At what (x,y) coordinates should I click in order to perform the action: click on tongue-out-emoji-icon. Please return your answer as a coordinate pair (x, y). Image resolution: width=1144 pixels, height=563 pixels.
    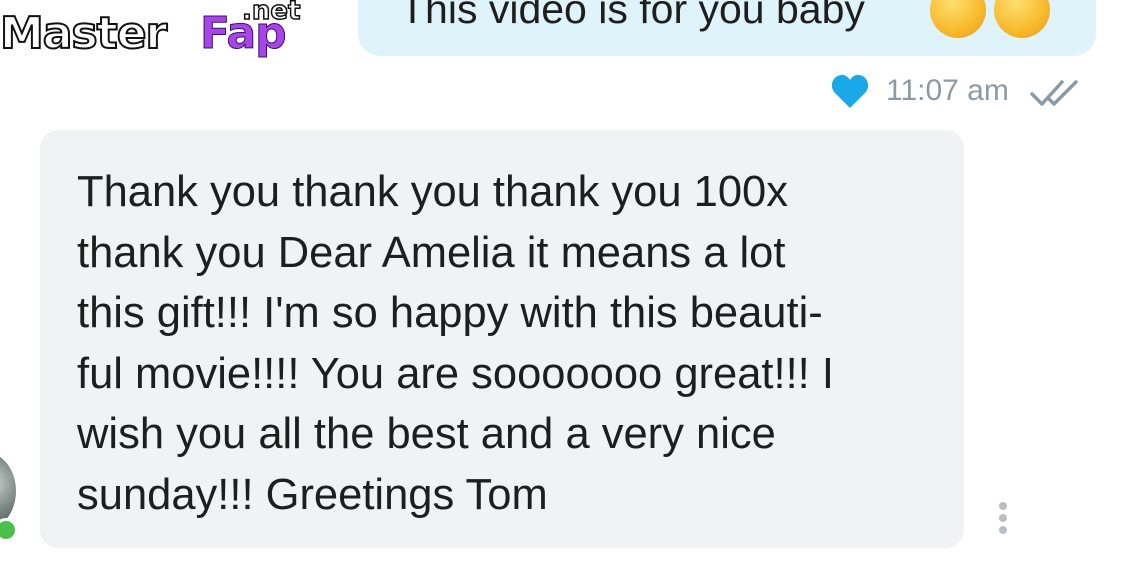
    Looking at the image, I should click on (958, 19).